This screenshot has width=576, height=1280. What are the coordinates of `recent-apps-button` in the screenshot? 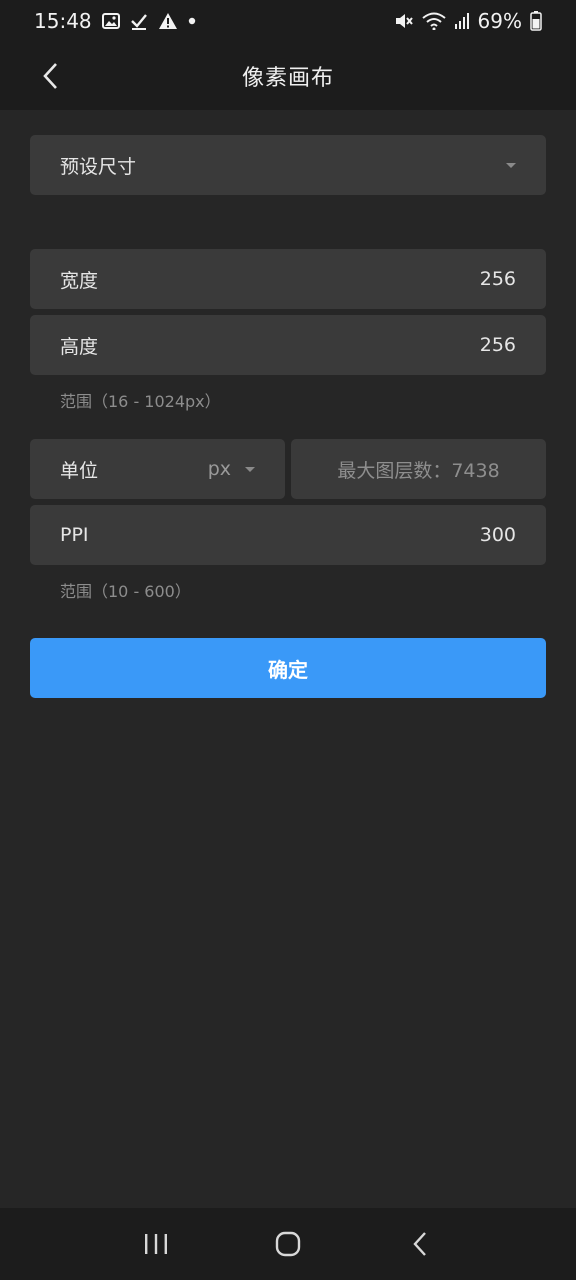 It's located at (156, 1244).